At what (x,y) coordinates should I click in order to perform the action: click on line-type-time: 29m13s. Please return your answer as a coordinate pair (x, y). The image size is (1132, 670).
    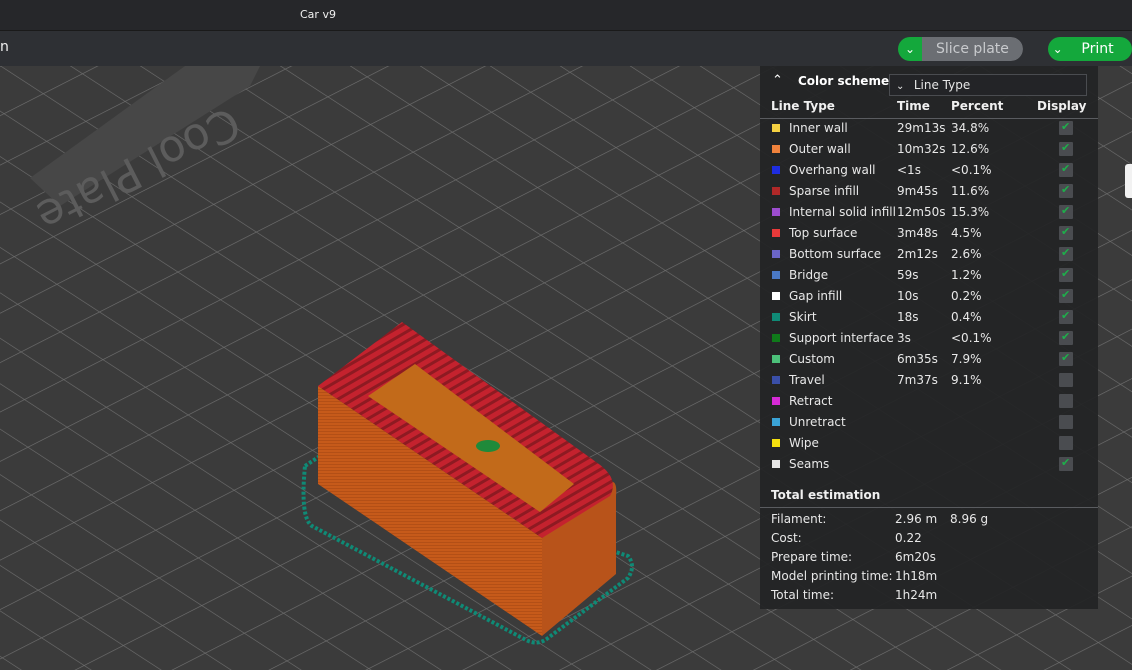
    Looking at the image, I should click on (921, 128).